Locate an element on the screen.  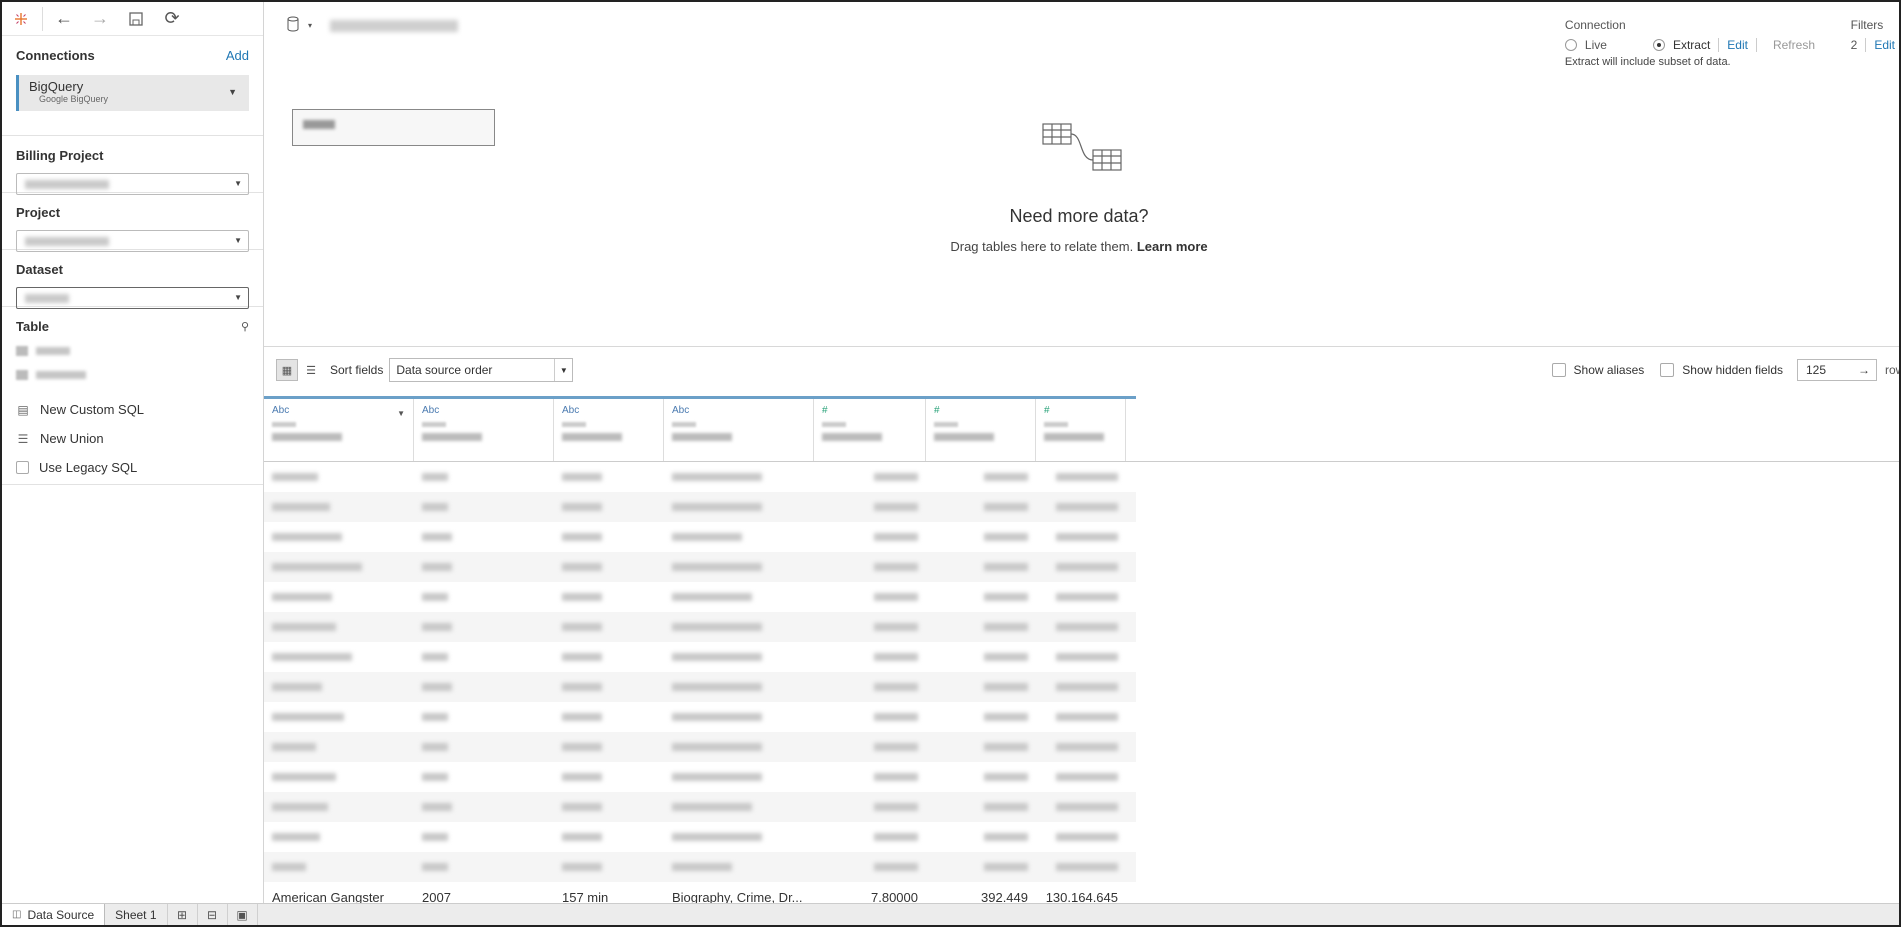
arrow-right-icon: → is located at coordinates (1864, 370).